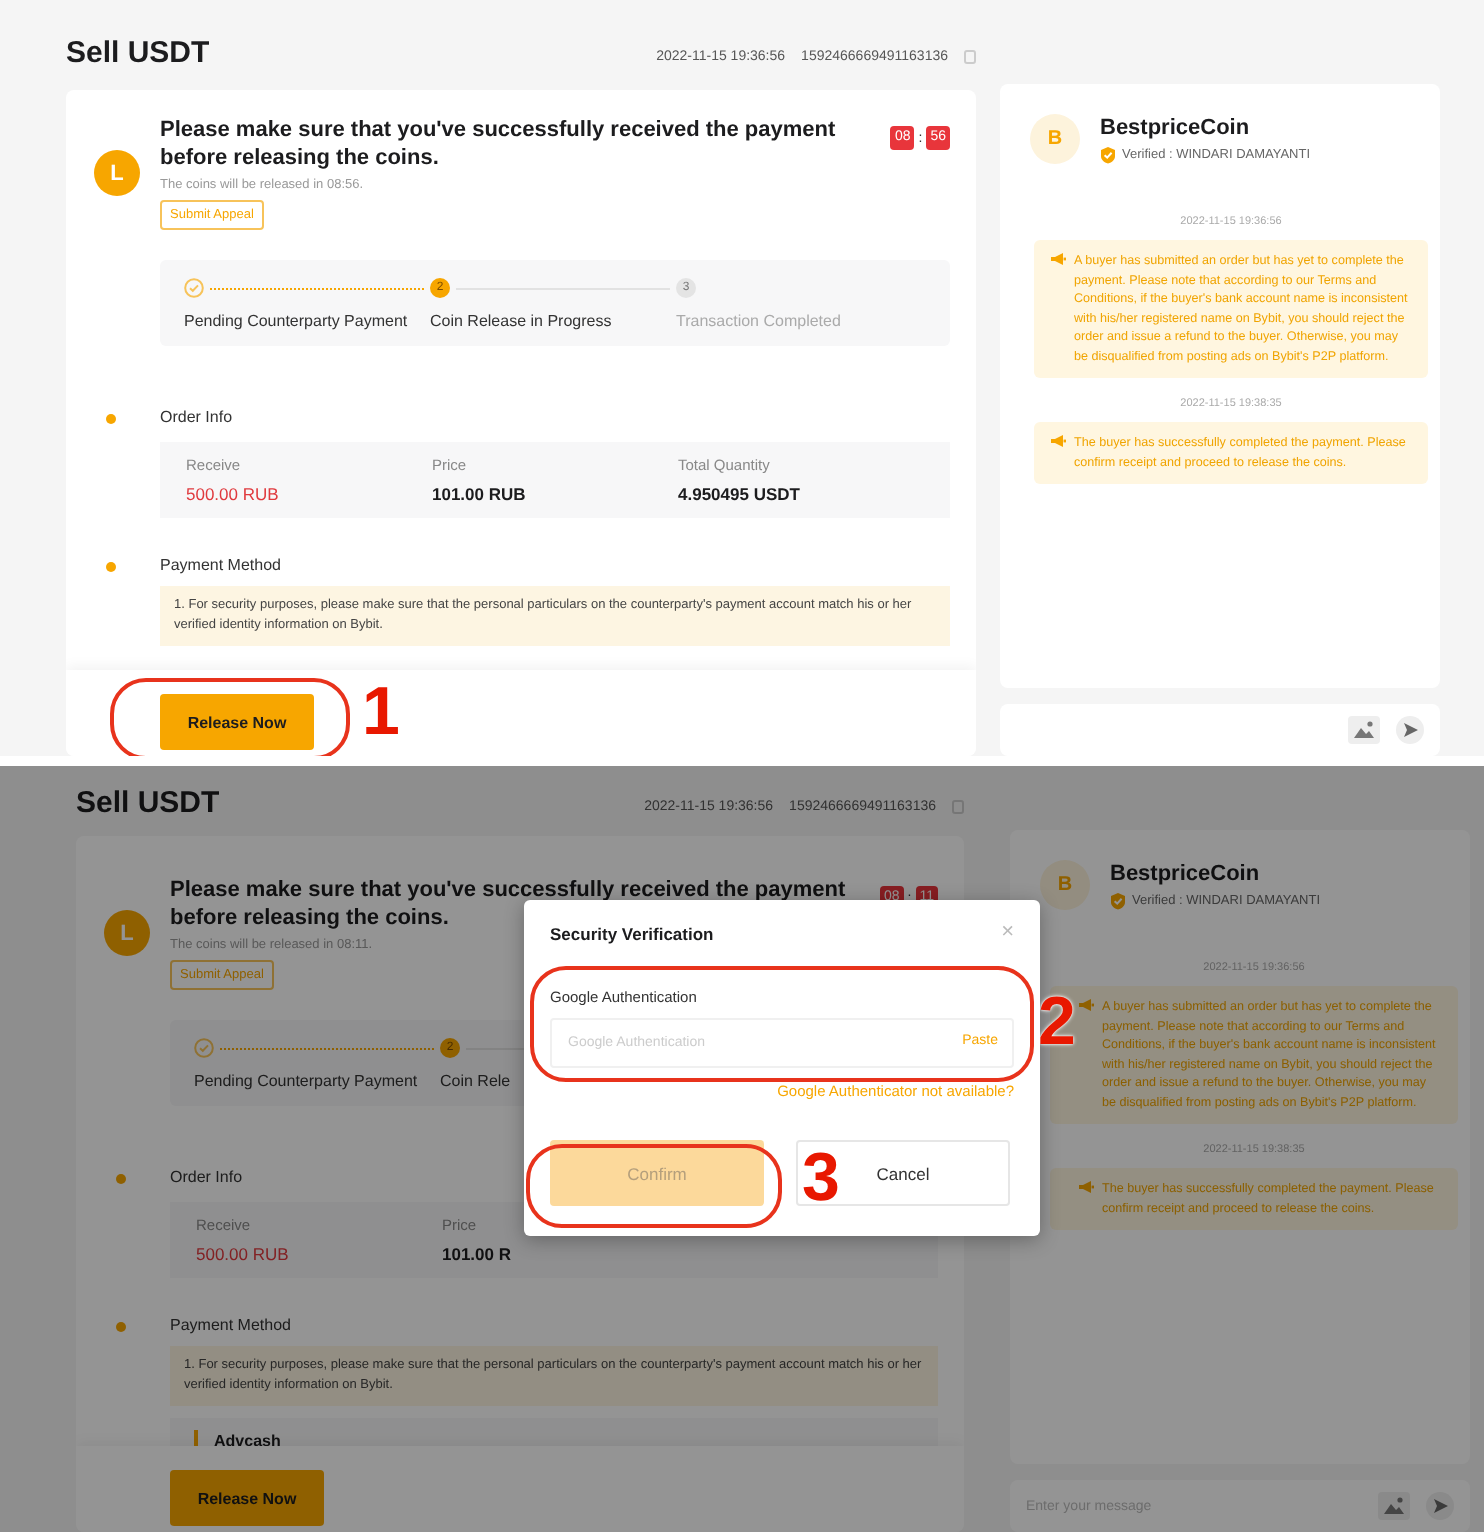 The height and width of the screenshot is (1532, 1484). Describe the element at coordinates (1057, 1022) in the screenshot. I see `annotation-number: 2` at that location.